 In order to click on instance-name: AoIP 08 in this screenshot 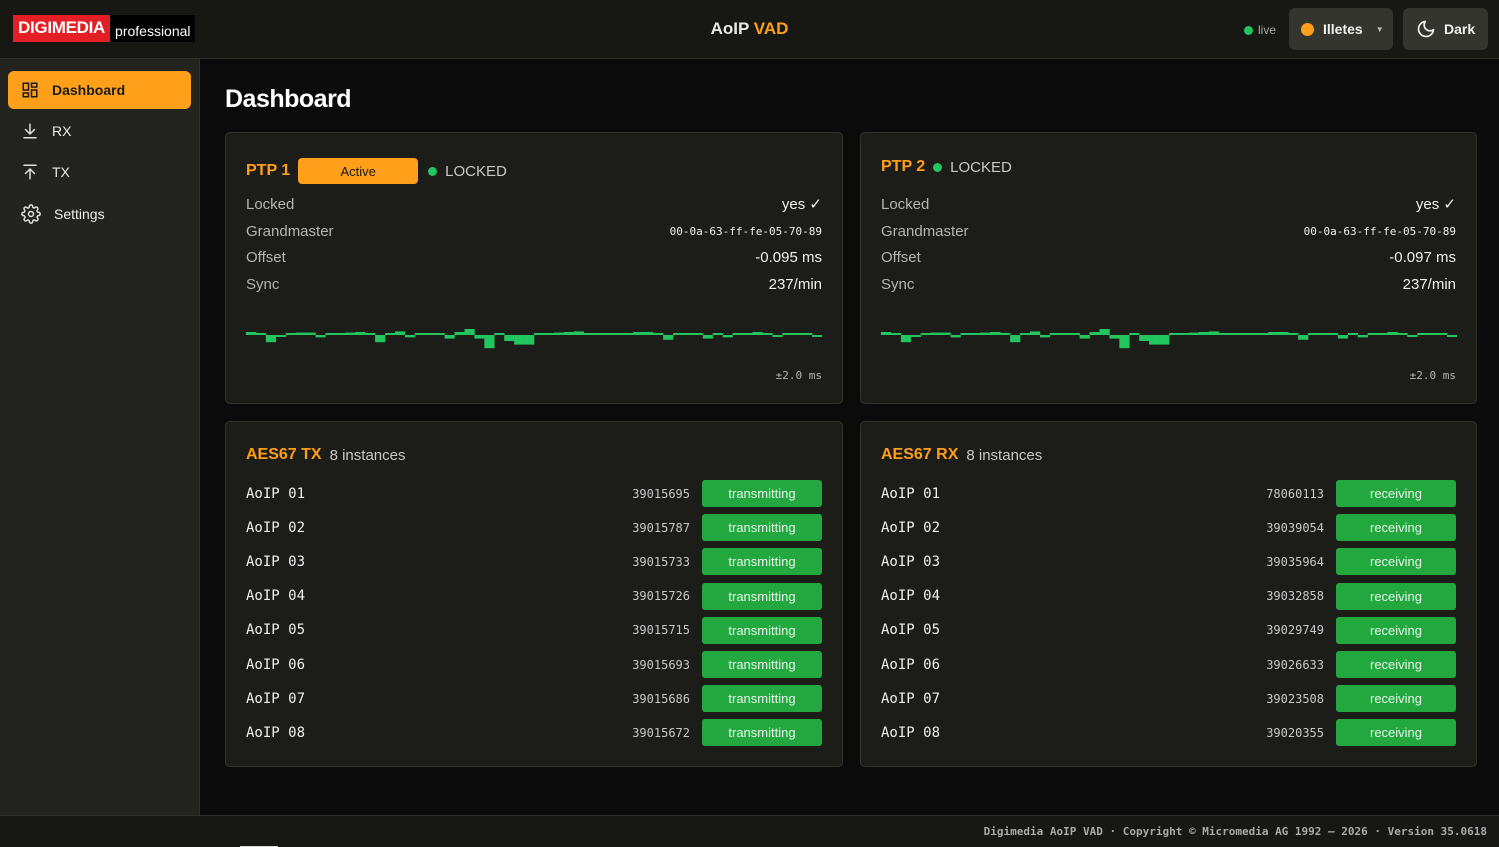, I will do `click(911, 732)`.